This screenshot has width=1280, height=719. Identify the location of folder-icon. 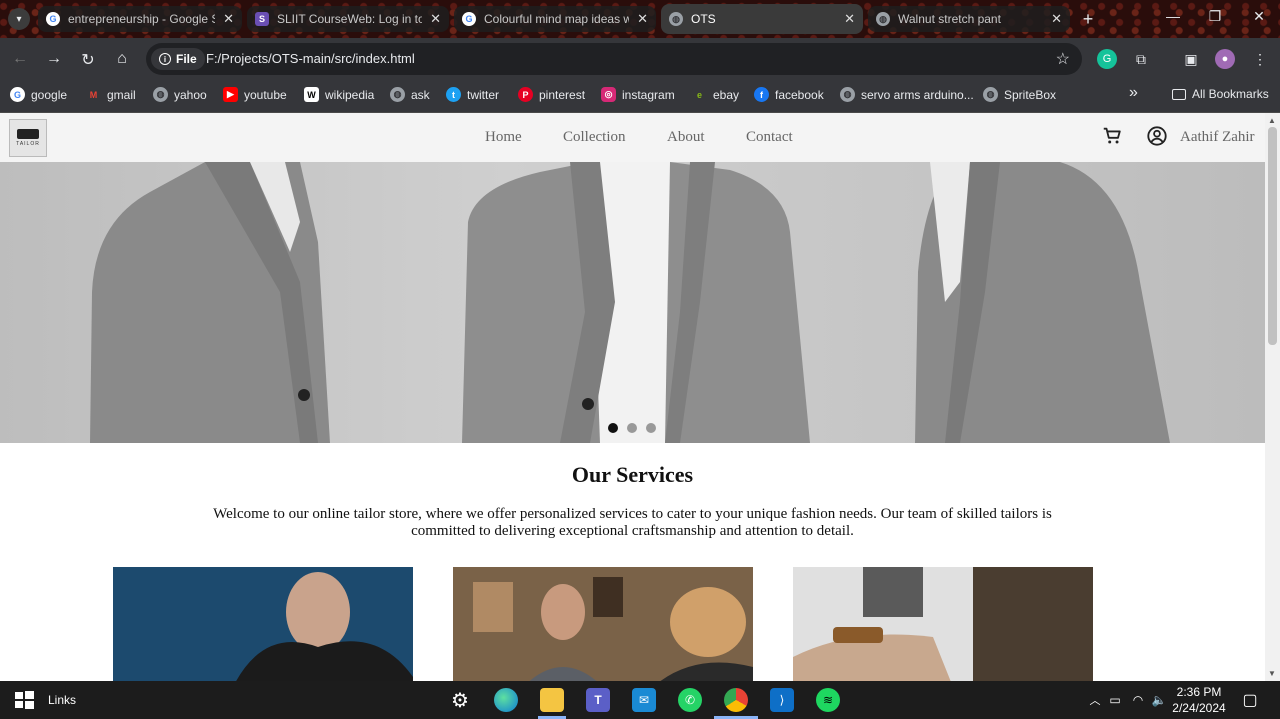
(1179, 94).